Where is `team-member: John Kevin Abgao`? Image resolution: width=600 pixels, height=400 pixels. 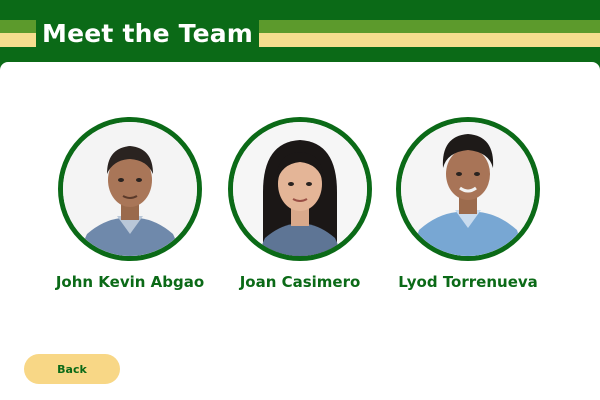
team-member: John Kevin Abgao is located at coordinates (130, 204).